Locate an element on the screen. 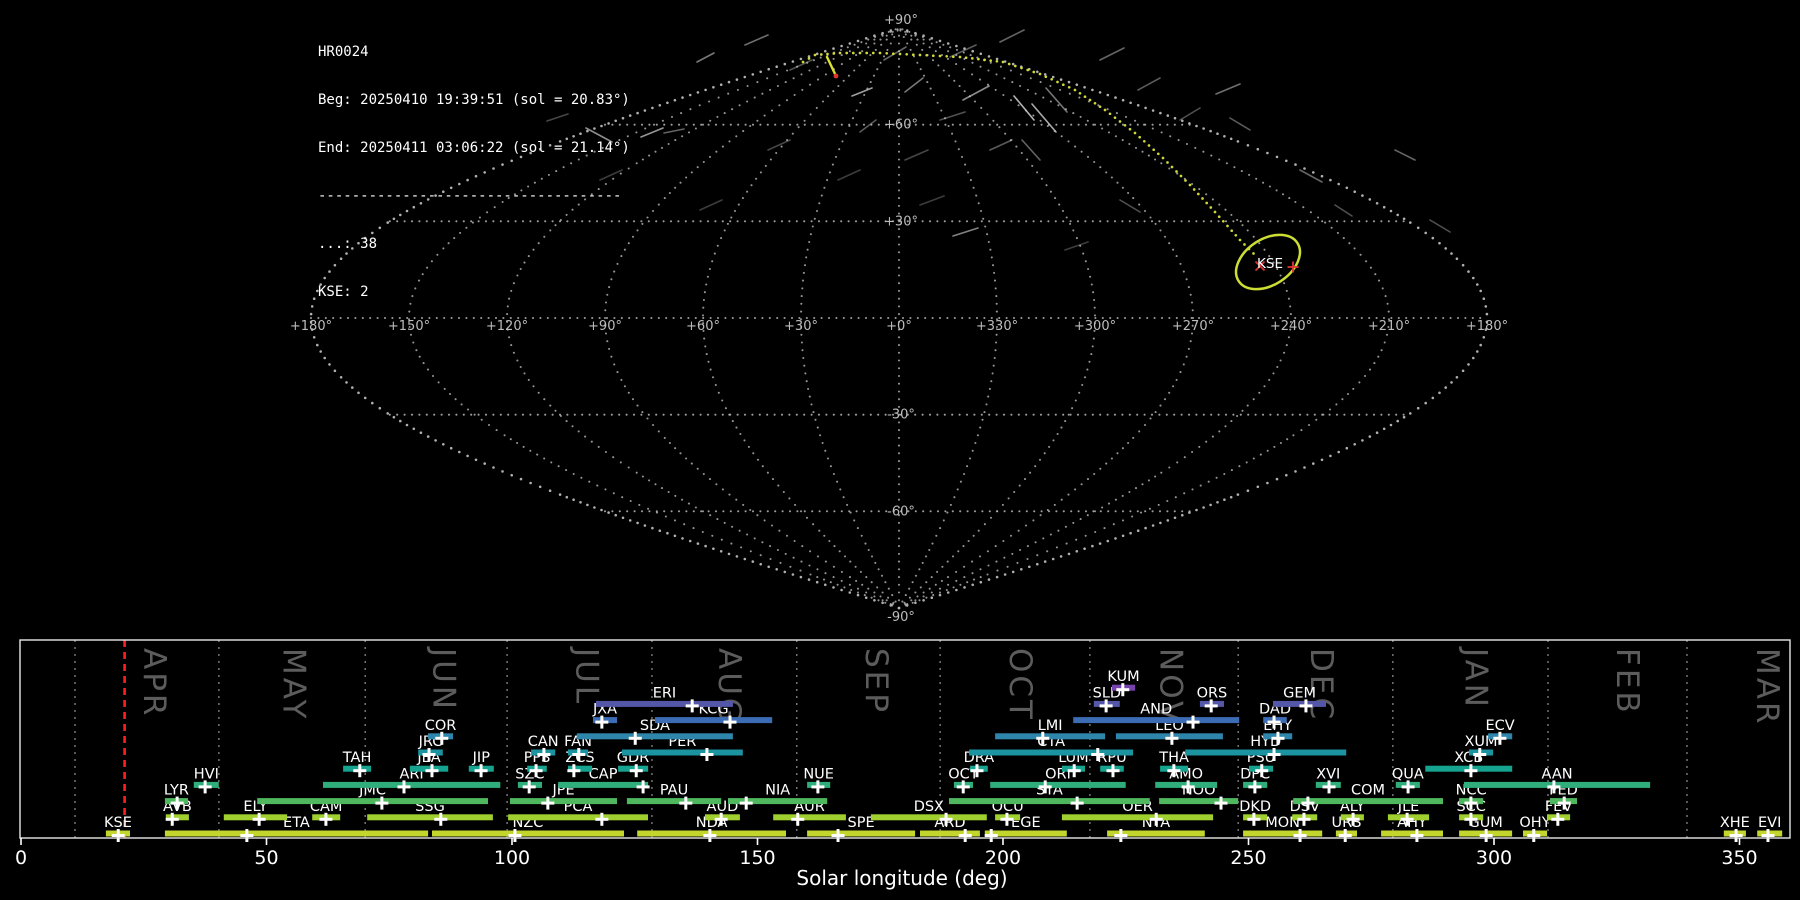  svg-text: JIP is located at coordinates (481, 758).